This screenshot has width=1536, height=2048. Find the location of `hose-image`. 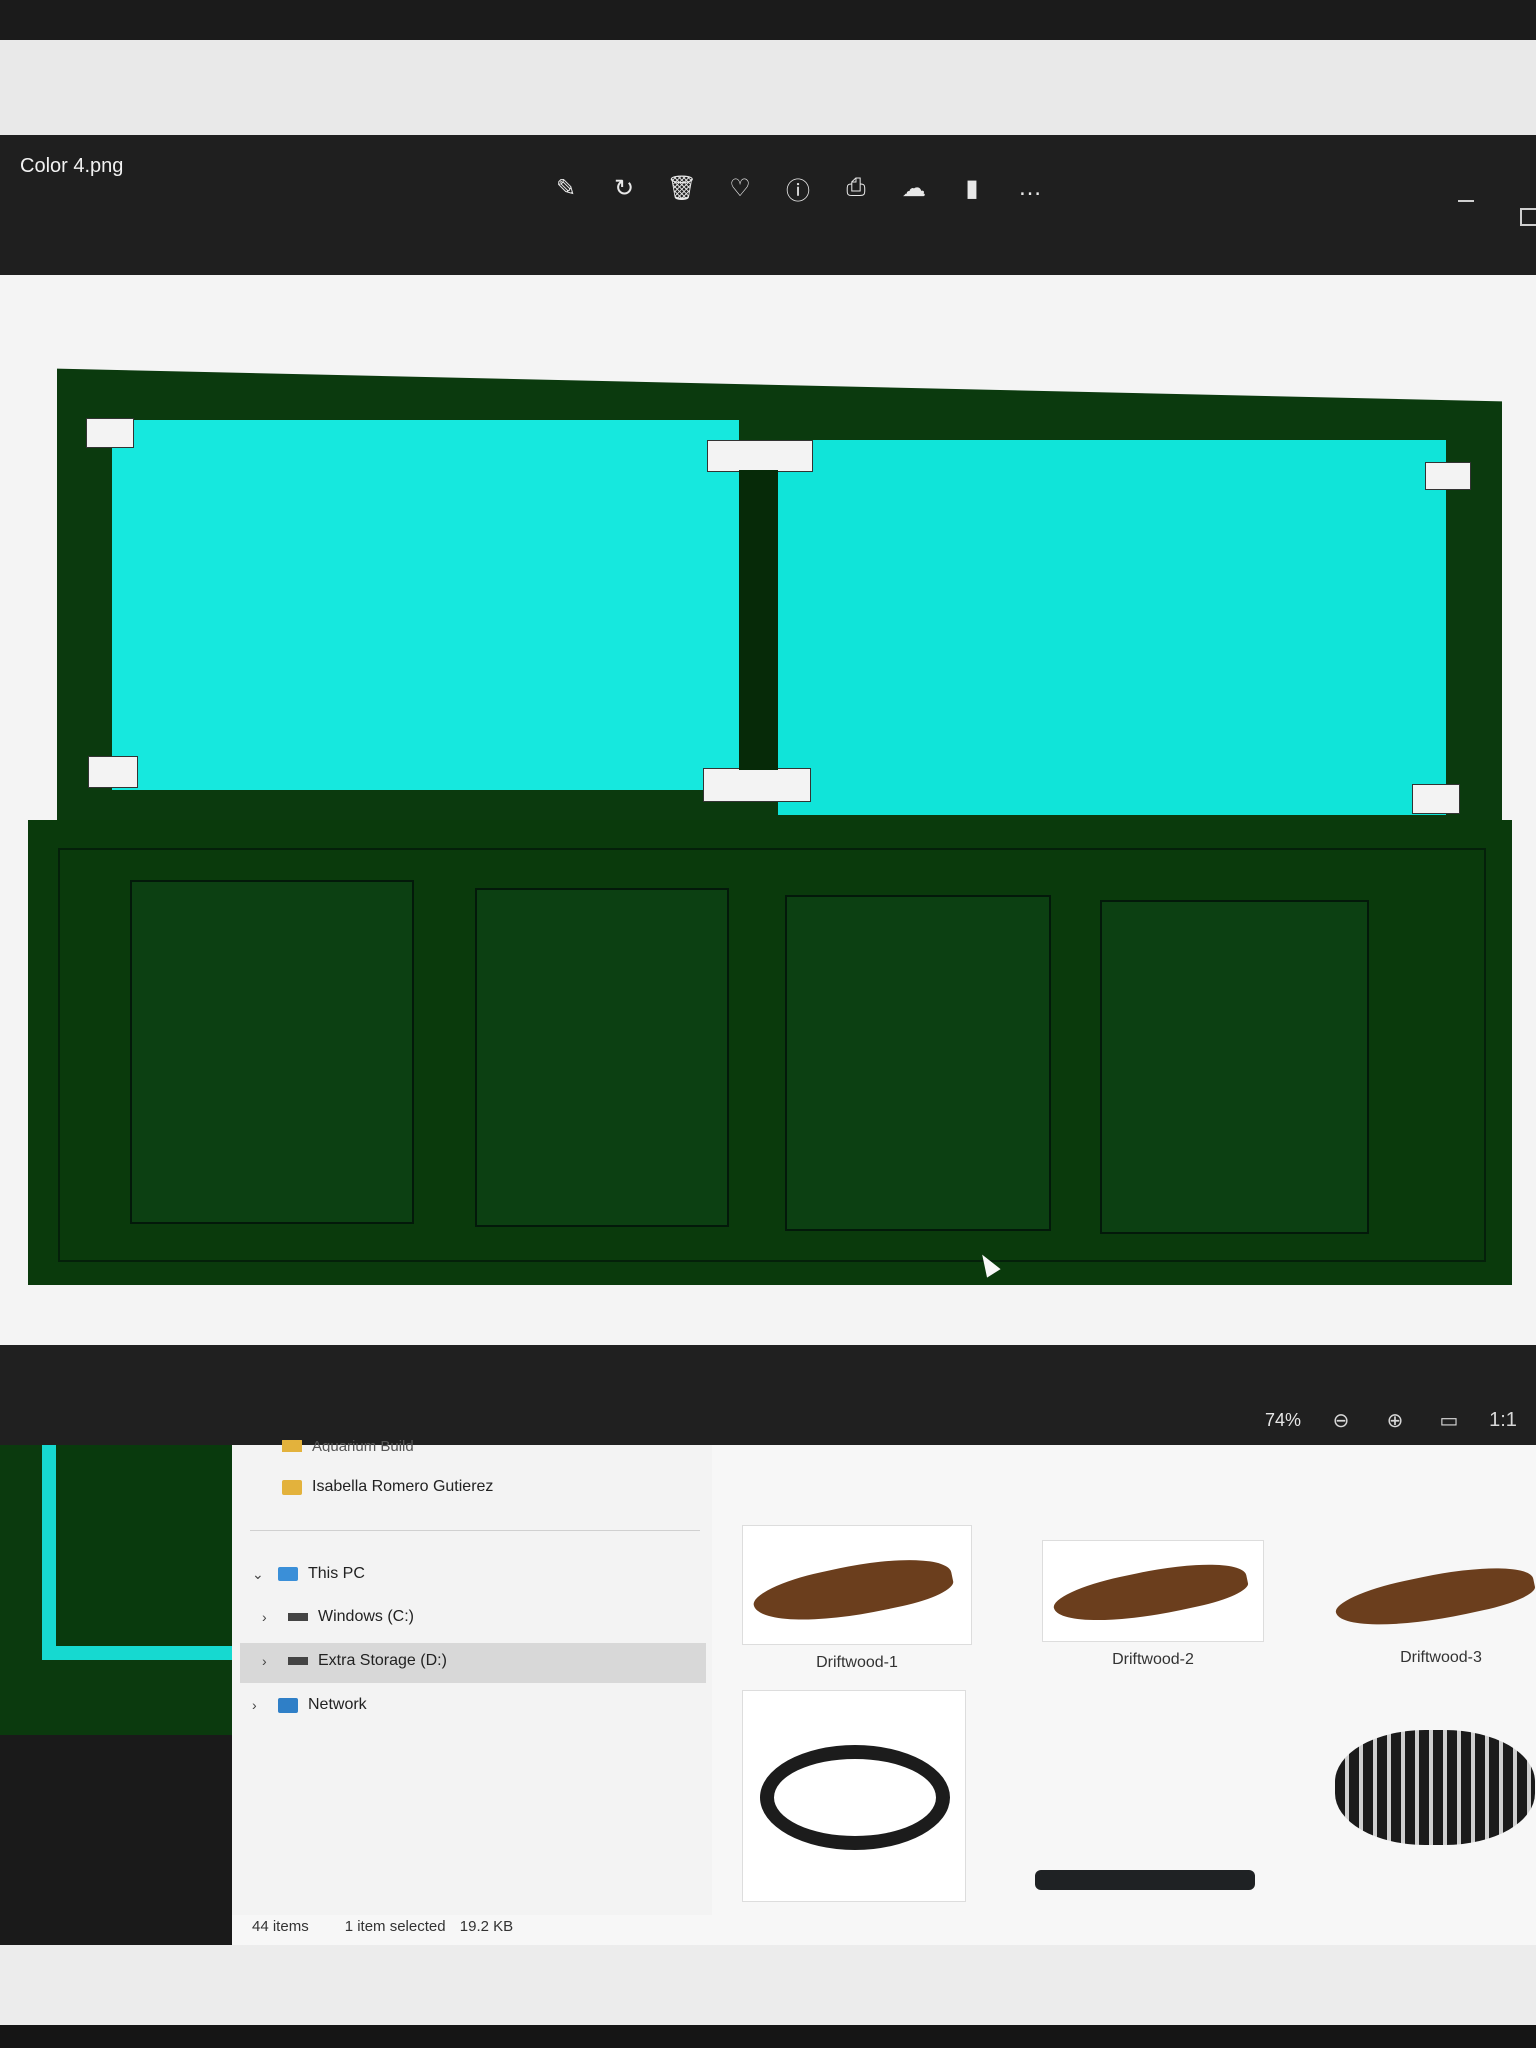

hose-image is located at coordinates (855, 1797).